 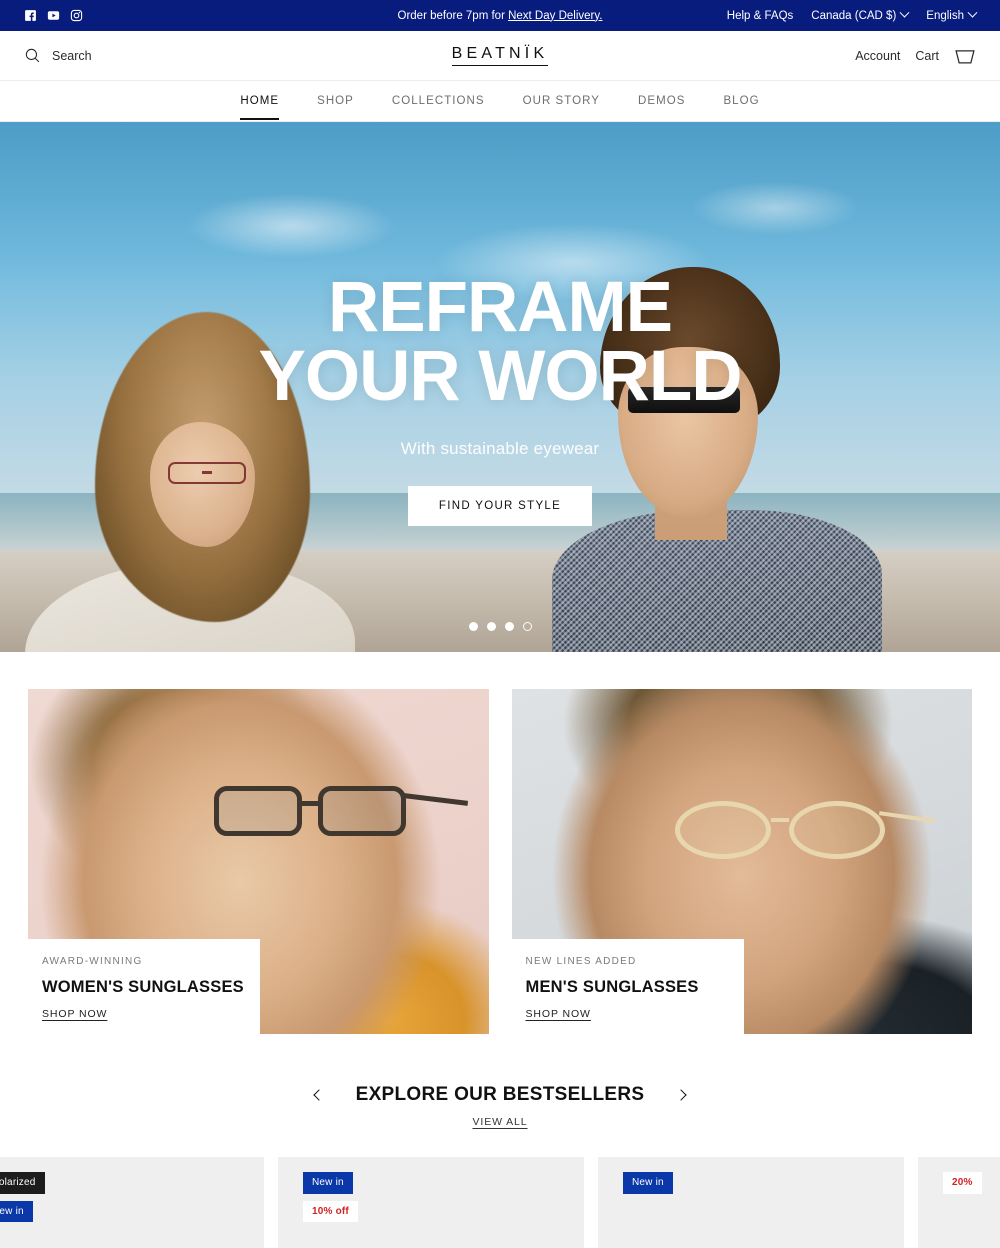 I want to click on nav-item-collections: COLLECTIONS, so click(x=438, y=107).